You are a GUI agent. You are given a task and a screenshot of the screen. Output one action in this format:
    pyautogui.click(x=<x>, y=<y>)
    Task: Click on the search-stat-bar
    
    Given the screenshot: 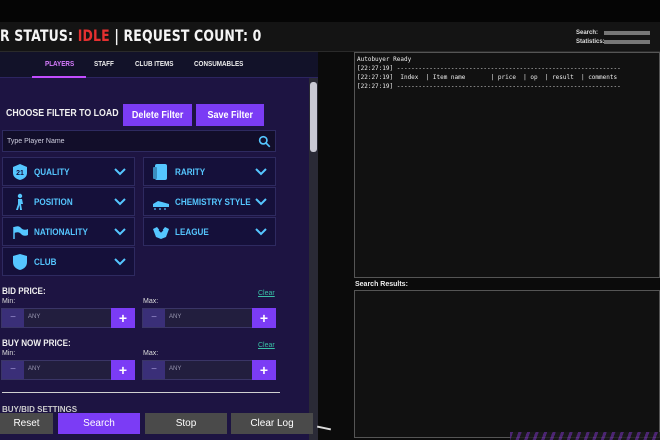 What is the action you would take?
    pyautogui.click(x=627, y=32)
    